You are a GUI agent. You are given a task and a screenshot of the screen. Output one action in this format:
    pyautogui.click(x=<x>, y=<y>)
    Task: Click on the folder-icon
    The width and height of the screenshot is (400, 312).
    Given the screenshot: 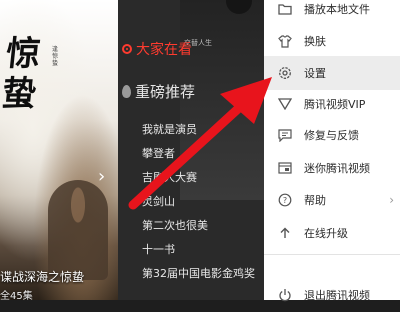 What is the action you would take?
    pyautogui.click(x=285, y=9)
    